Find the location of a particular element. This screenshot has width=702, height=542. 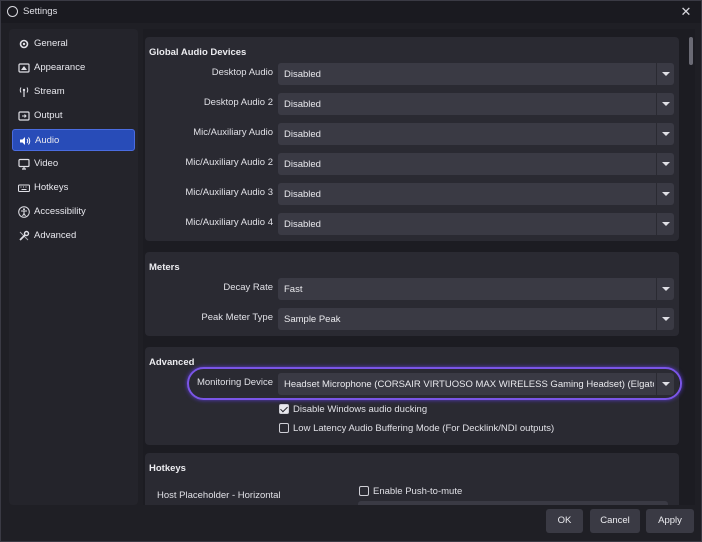

sidebar-item-advanced: Advanced is located at coordinates (73, 236).